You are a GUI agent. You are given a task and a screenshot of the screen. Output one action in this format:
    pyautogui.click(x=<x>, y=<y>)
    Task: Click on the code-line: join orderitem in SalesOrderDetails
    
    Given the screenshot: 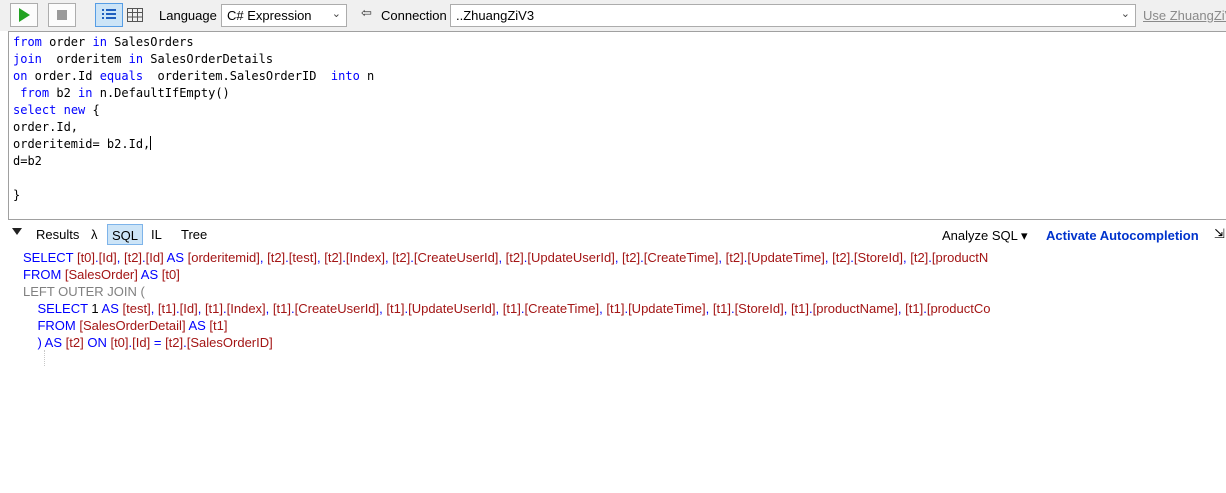 What is the action you would take?
    pyautogui.click(x=193, y=59)
    